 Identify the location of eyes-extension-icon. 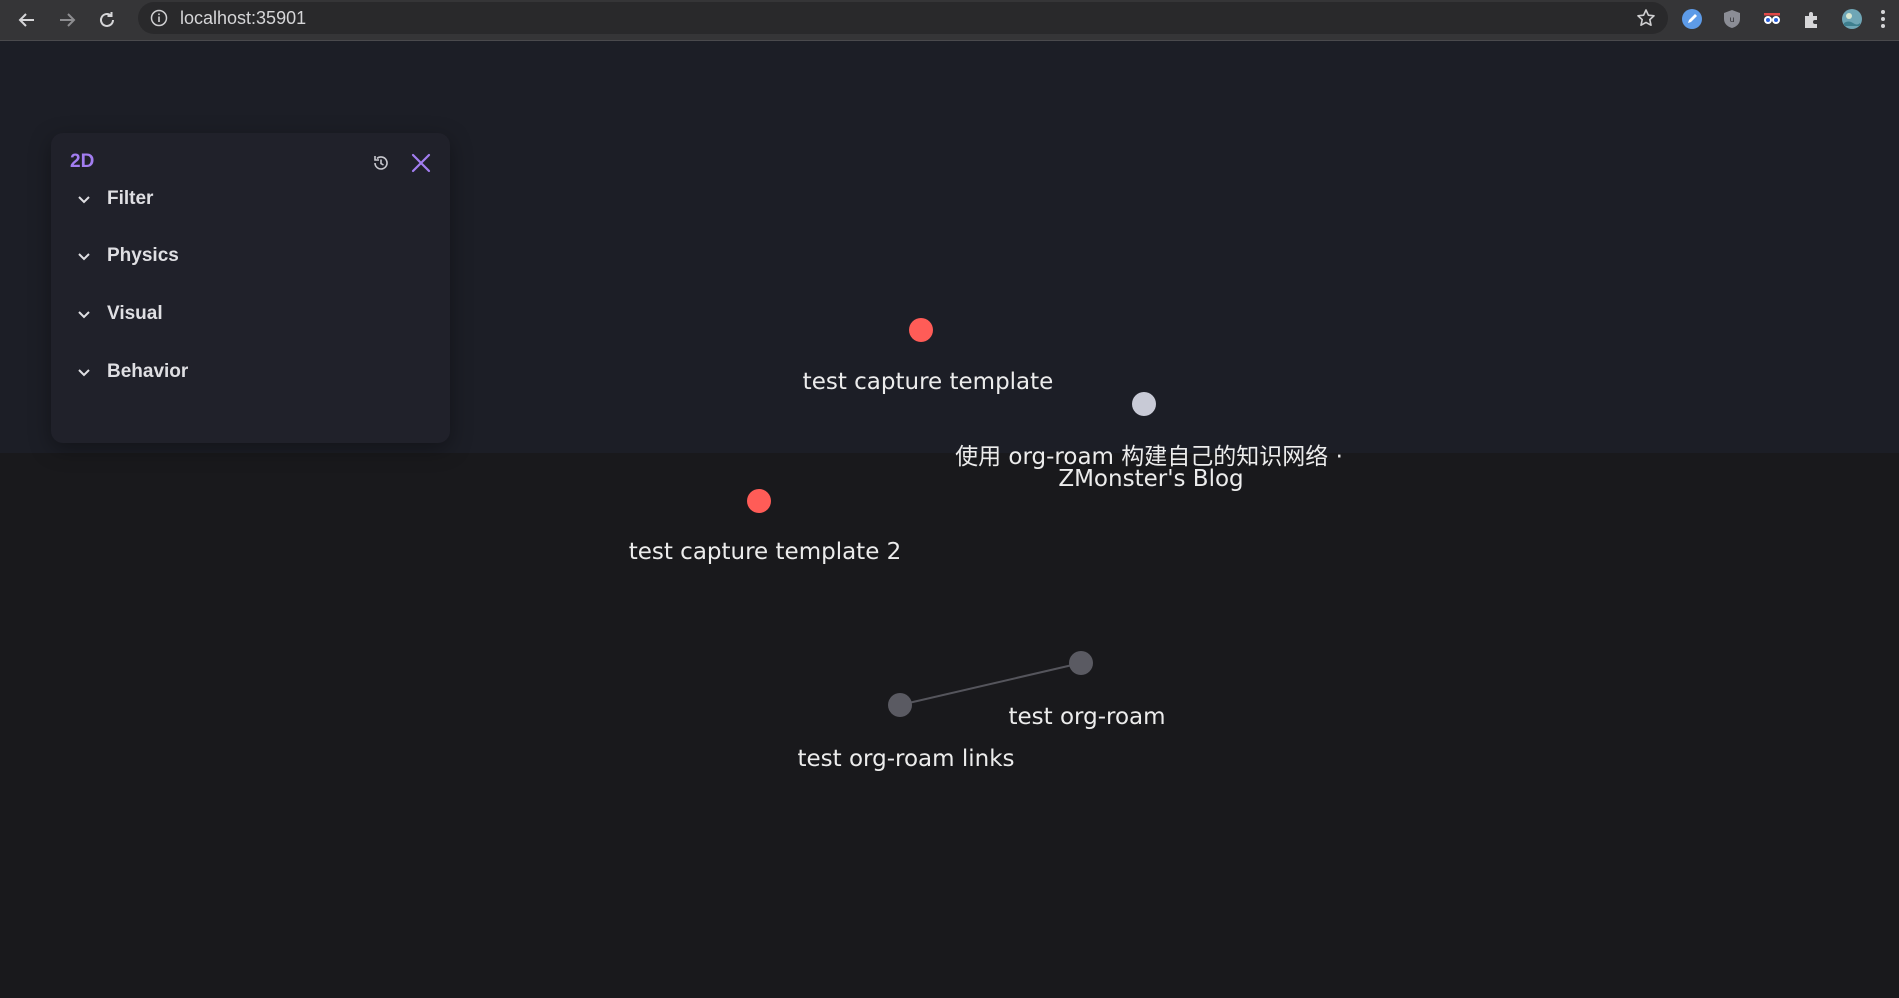
(1772, 18).